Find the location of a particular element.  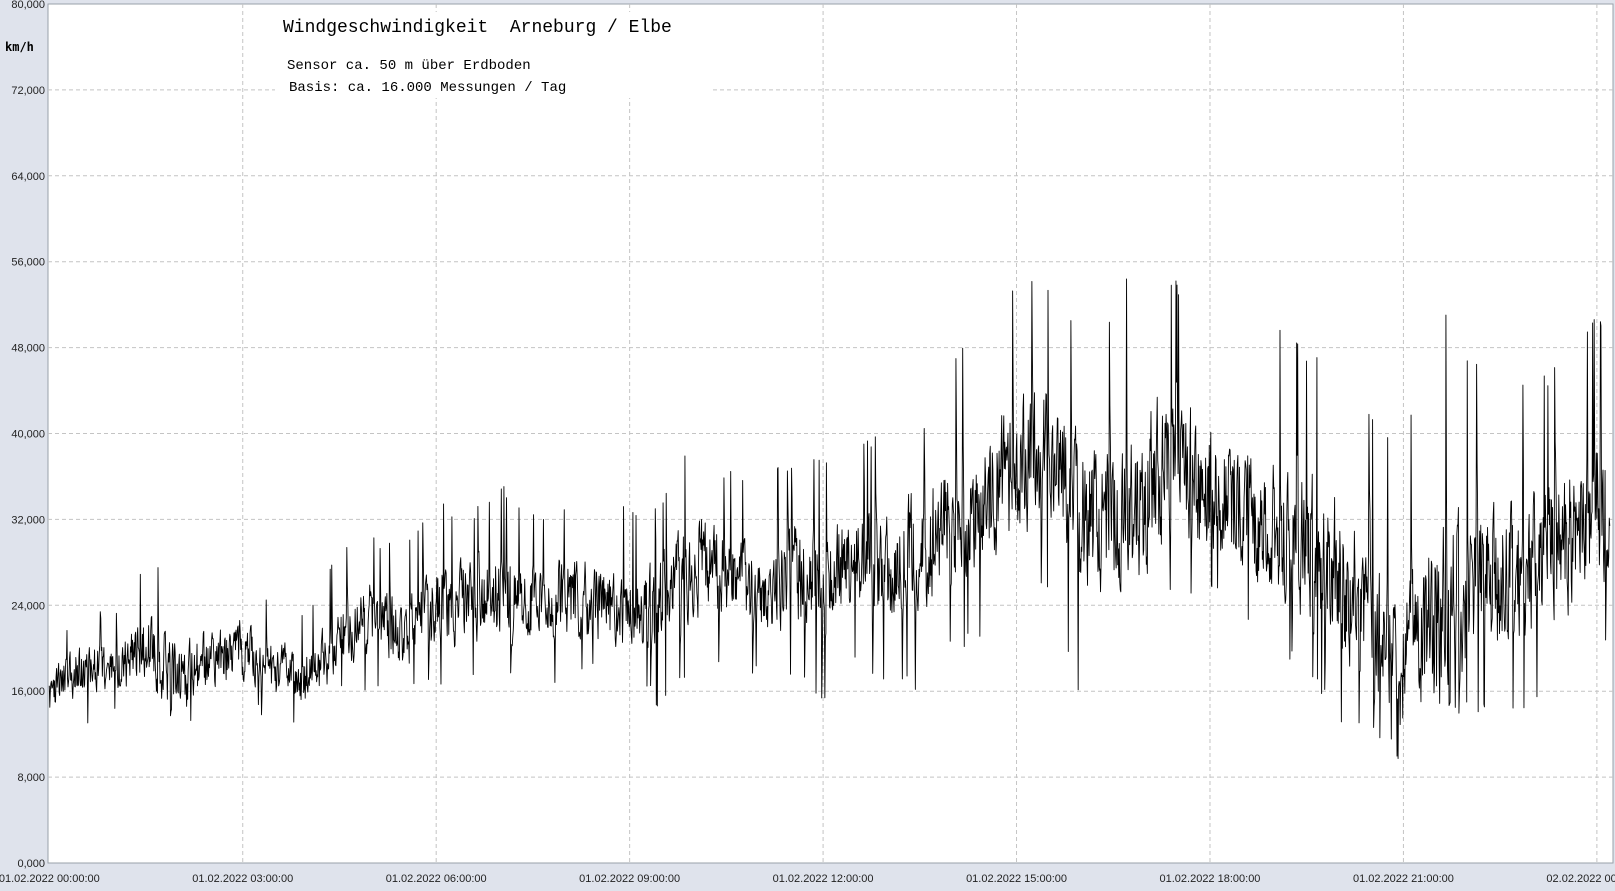

x-tick-label: 01.02.2022 21:00:00 is located at coordinates (1403, 879).